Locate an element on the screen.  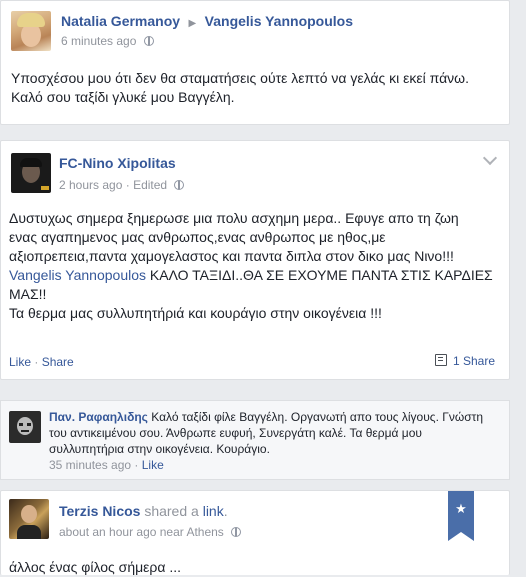
bookmark-star-icon: ★ is located at coordinates (461, 516).